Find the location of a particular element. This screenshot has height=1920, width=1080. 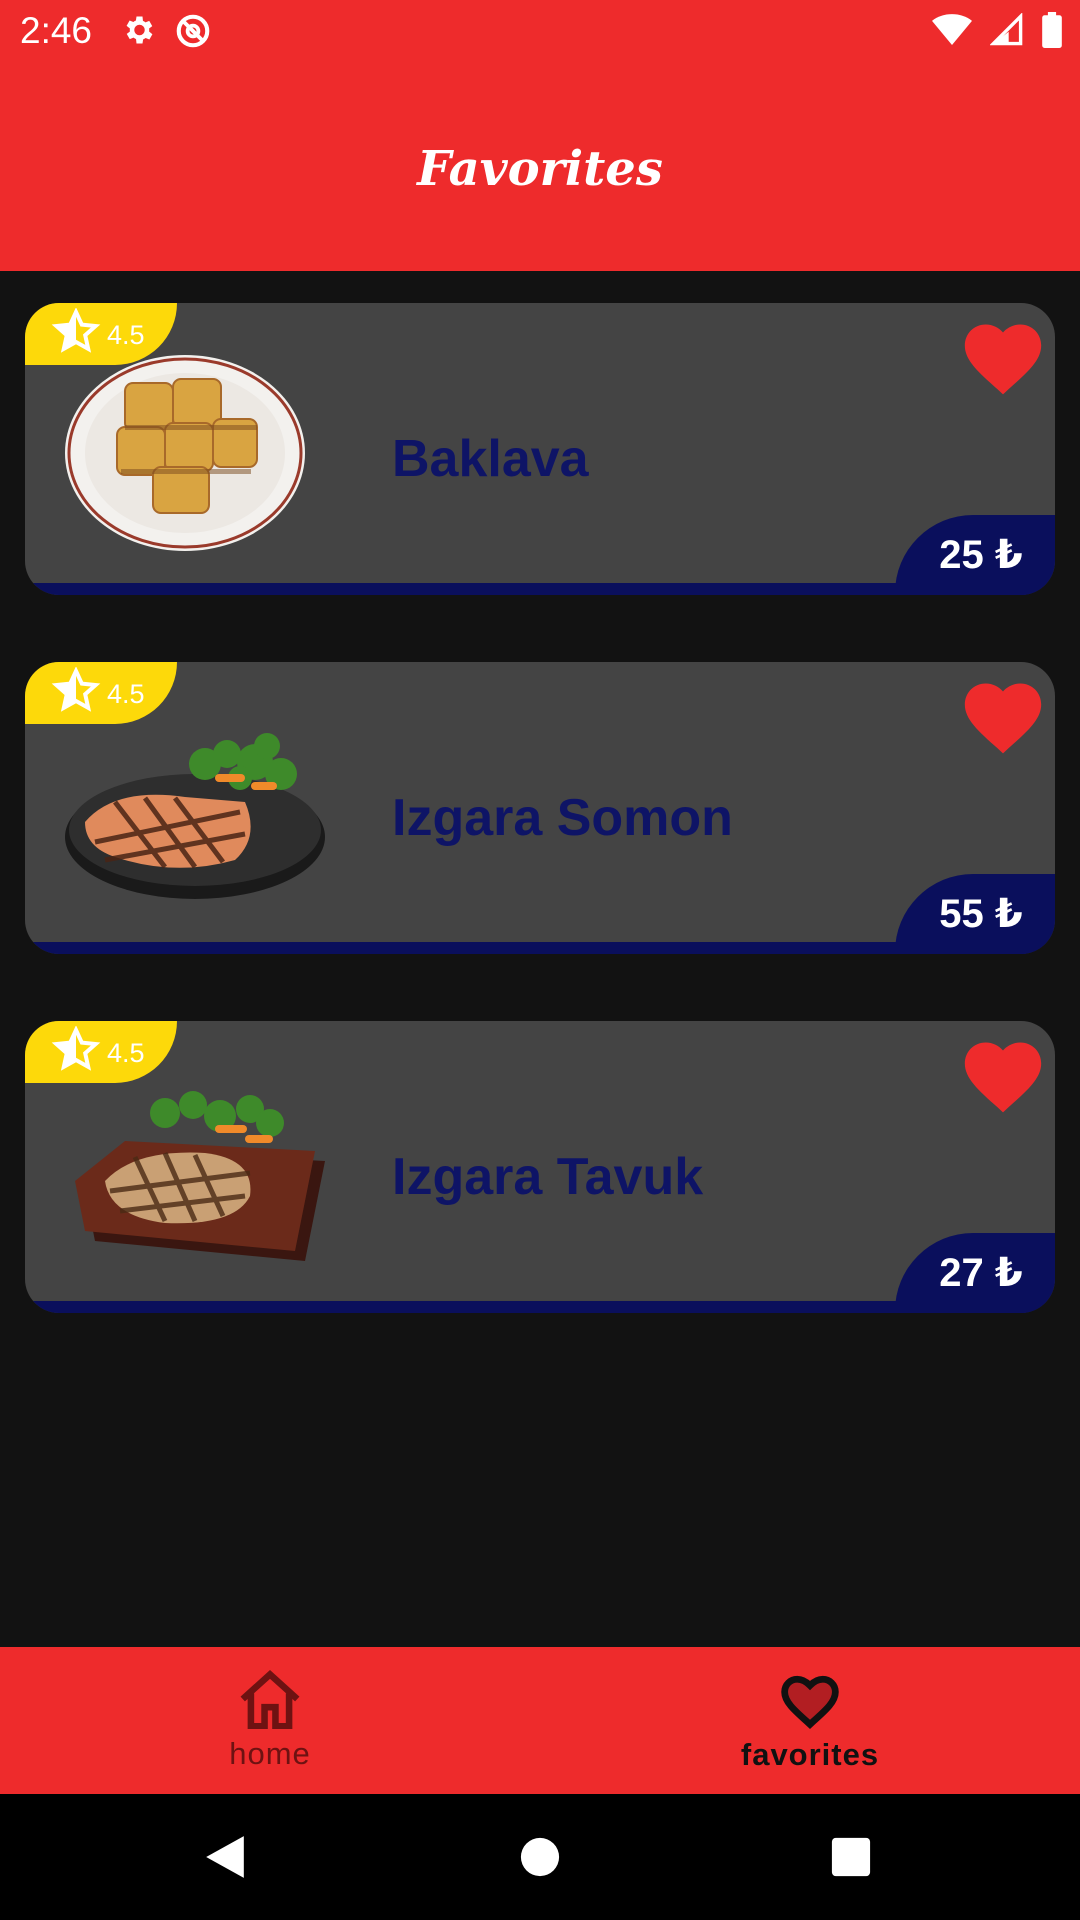

food-name: Izgara Somon is located at coordinates (562, 818).